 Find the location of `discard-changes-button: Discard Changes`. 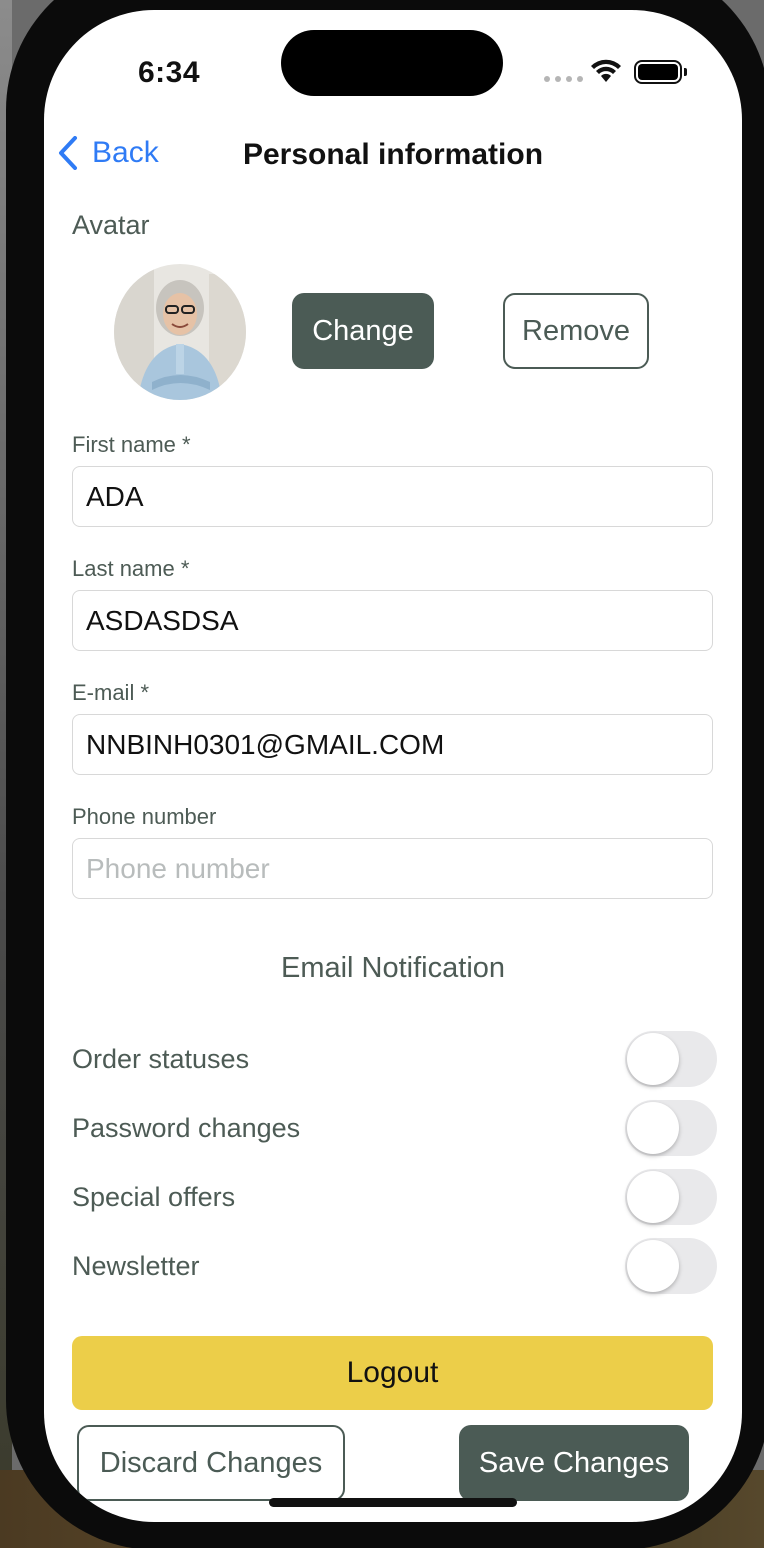

discard-changes-button: Discard Changes is located at coordinates (211, 1463).